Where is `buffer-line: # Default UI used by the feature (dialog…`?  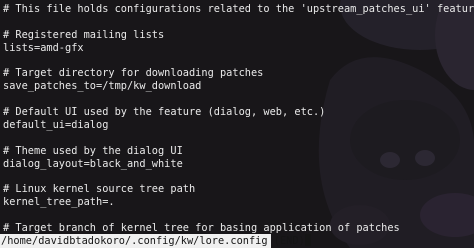 buffer-line: # Default UI used by the feature (dialog… is located at coordinates (164, 112).